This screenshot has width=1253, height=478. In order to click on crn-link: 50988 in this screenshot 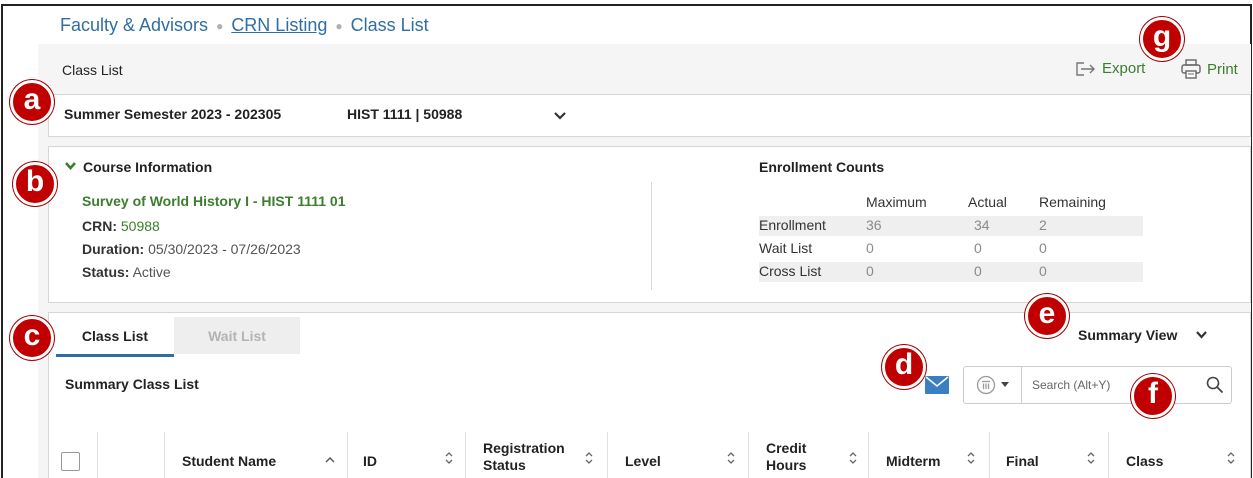, I will do `click(140, 226)`.